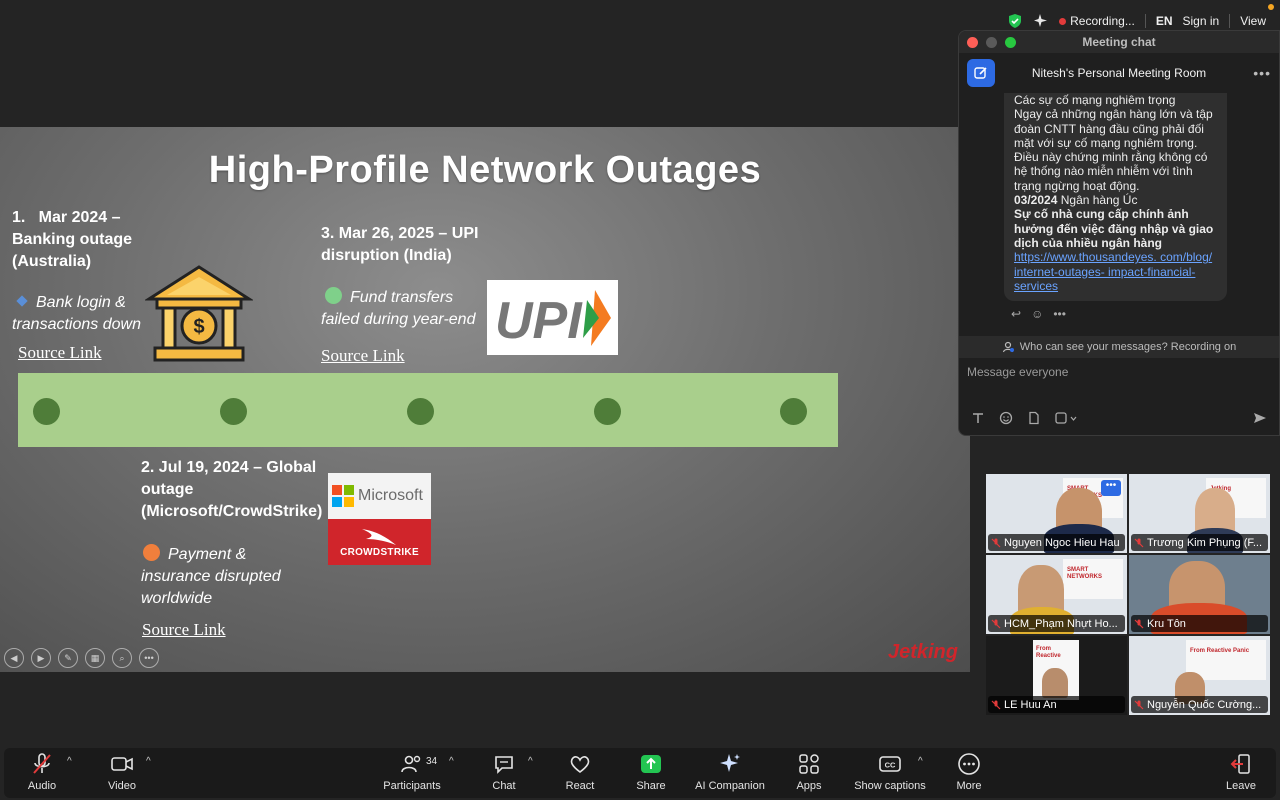 The width and height of the screenshot is (1280, 800). I want to click on ai-companion-button: AI Companion, so click(730, 773).